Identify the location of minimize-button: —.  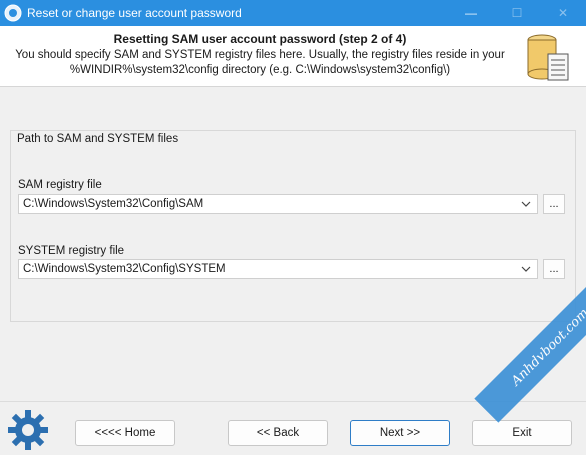
(471, 13).